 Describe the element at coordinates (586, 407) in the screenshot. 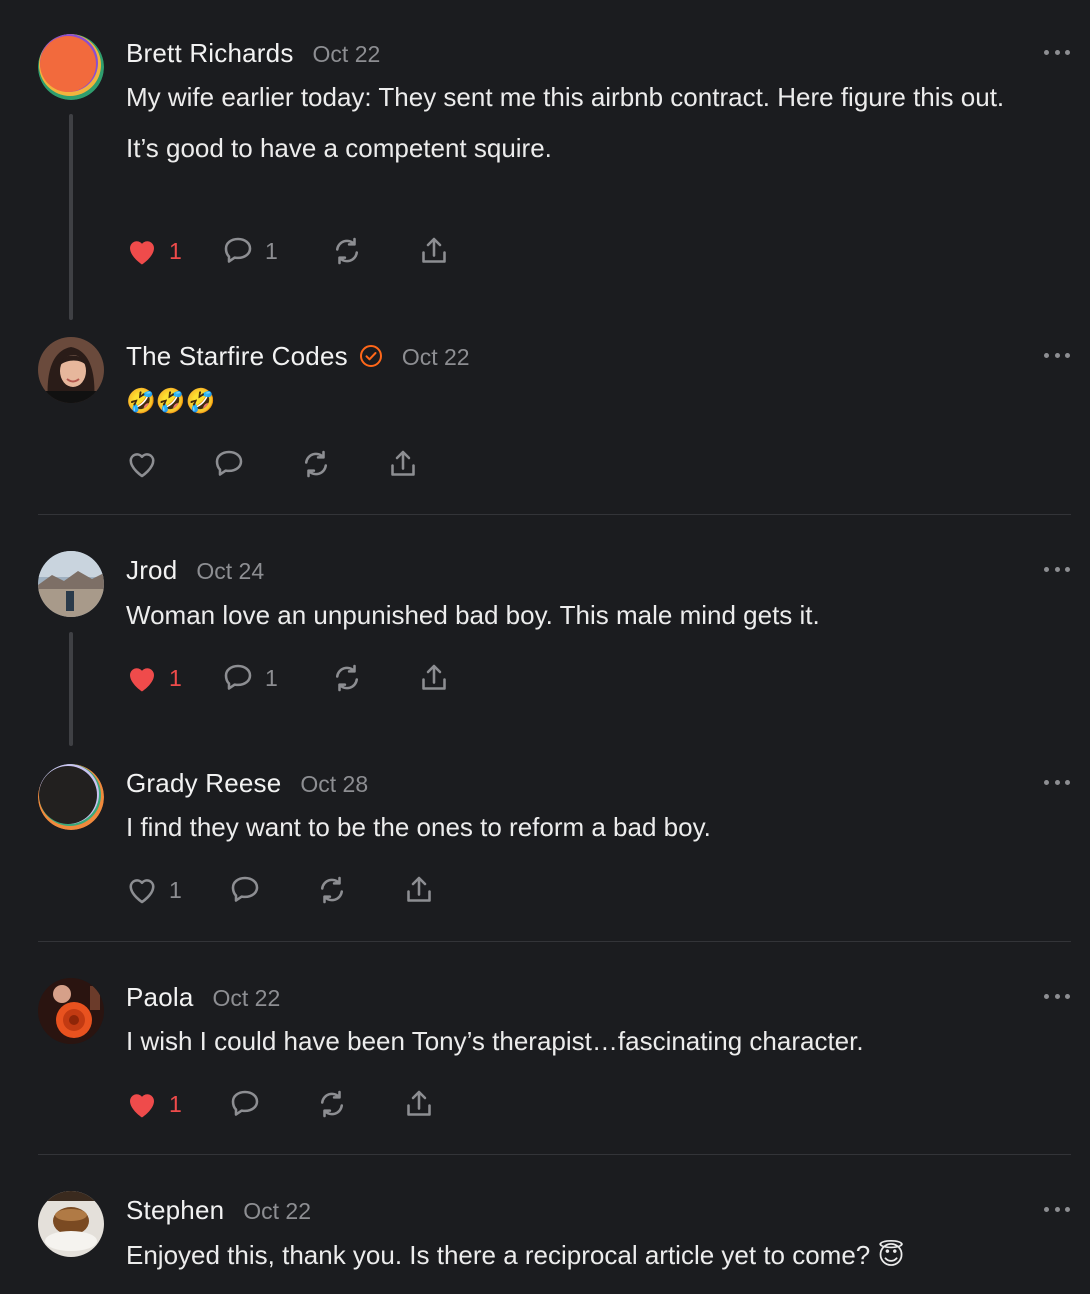

I see `comment-body: 🤣🤣🤣` at that location.